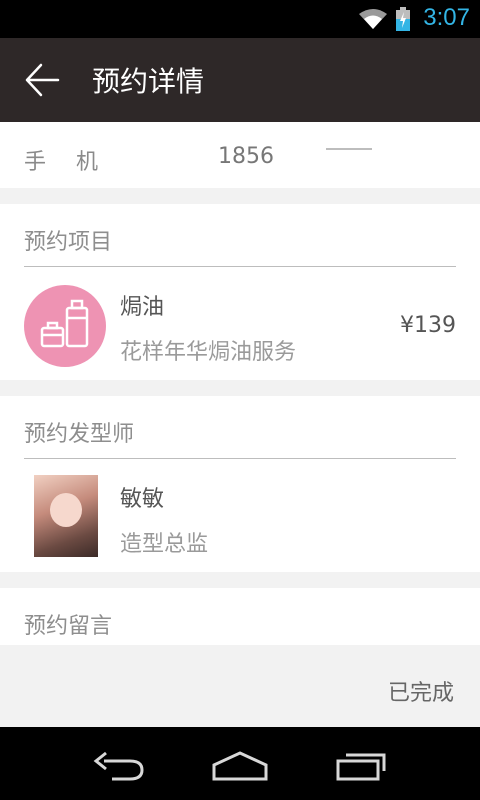  What do you see at coordinates (120, 765) in the screenshot?
I see `nav-back-icon` at bounding box center [120, 765].